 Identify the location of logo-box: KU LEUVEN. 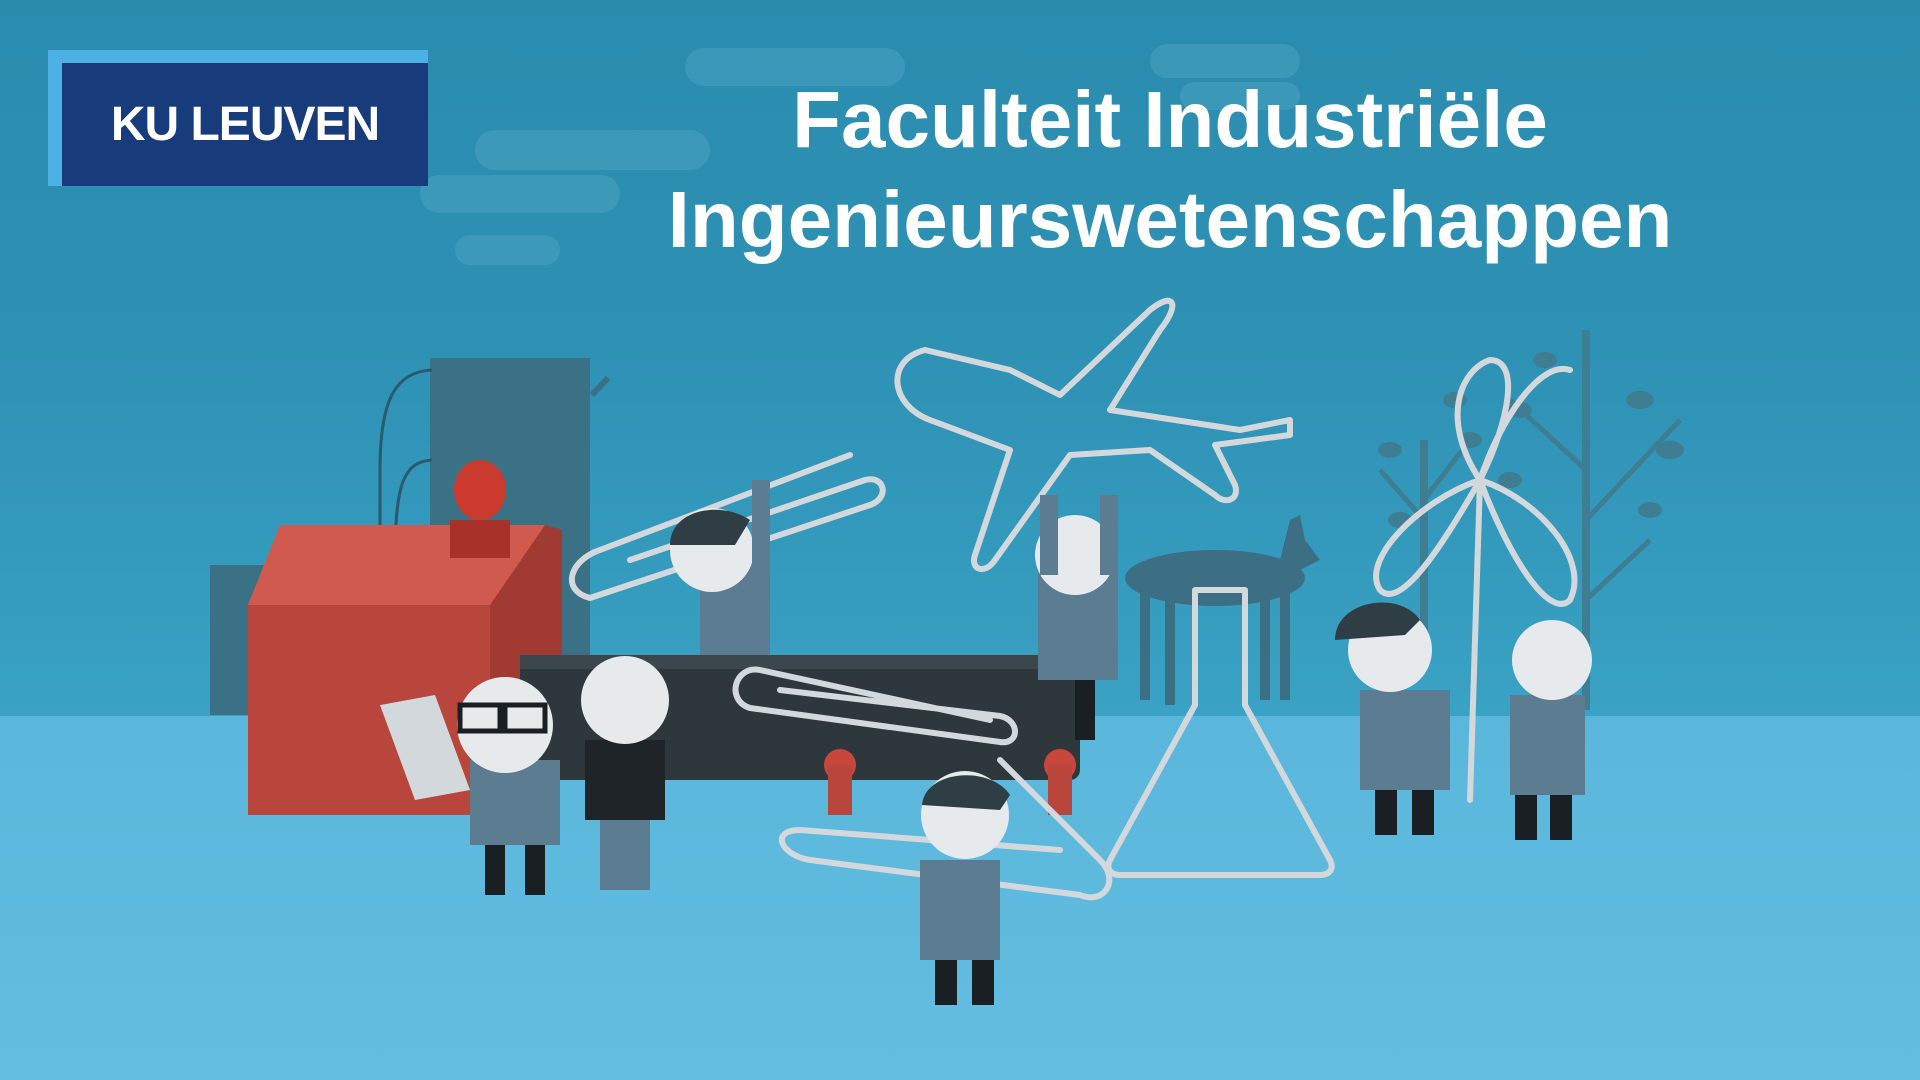
(245, 124).